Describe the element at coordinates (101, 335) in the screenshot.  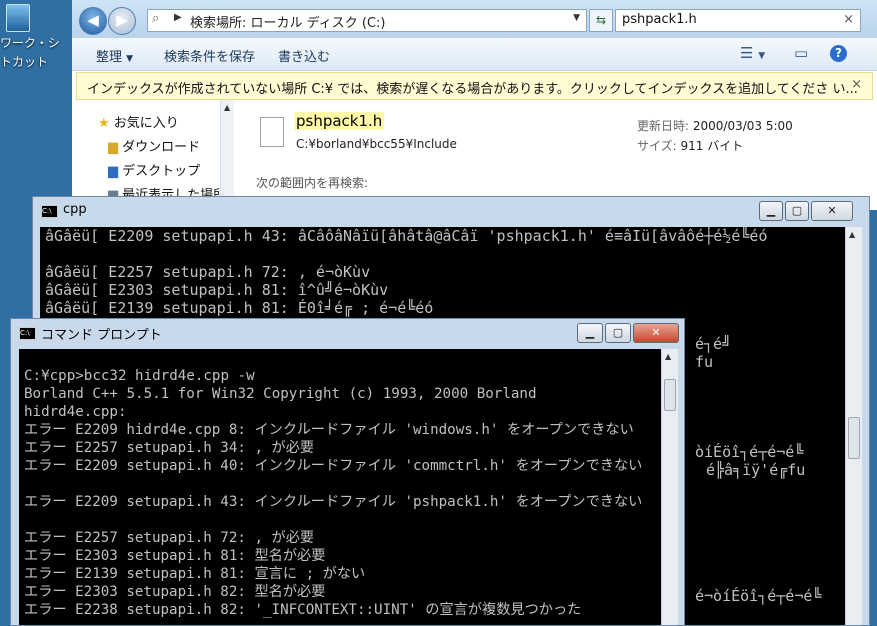
I see `cmd-window-title: コマンド プロンプト` at that location.